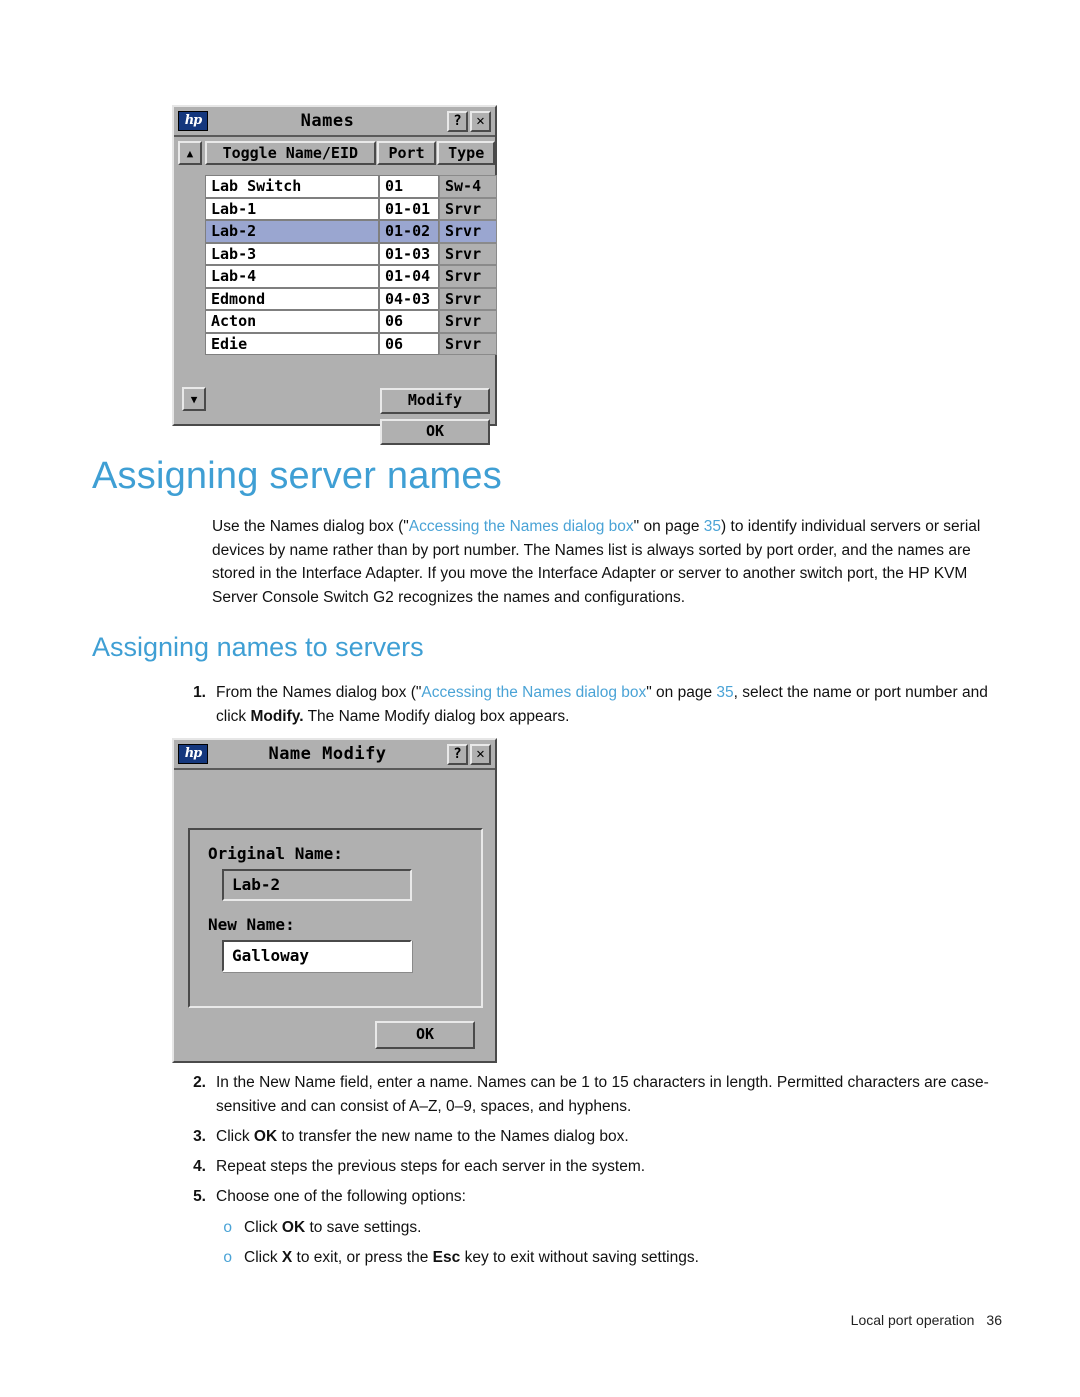 Image resolution: width=1080 pixels, height=1397 pixels. What do you see at coordinates (668, 526) in the screenshot?
I see `intro-part2: " on page` at bounding box center [668, 526].